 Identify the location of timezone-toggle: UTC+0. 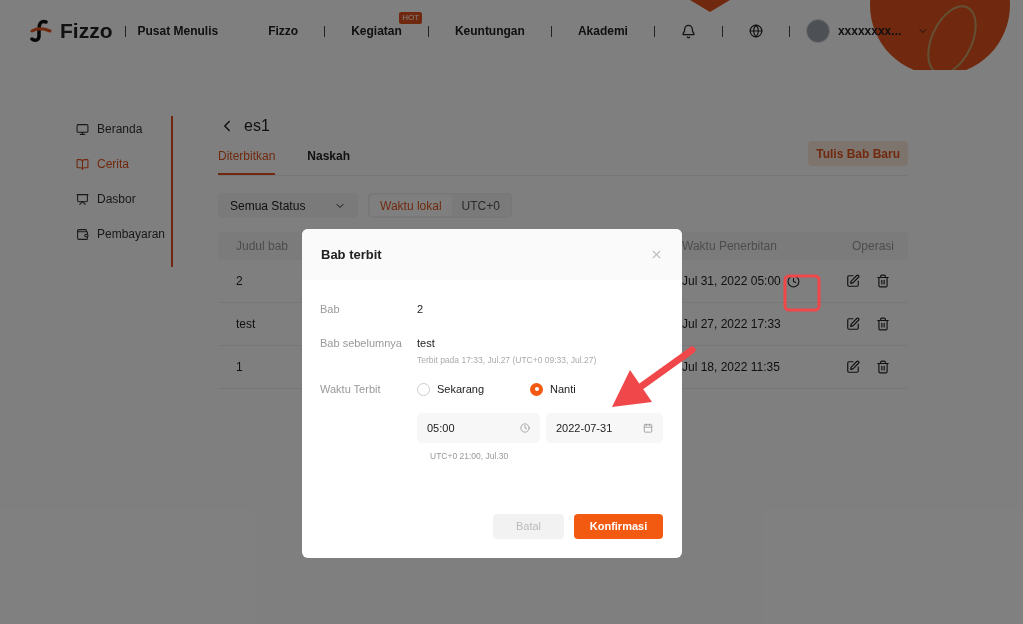
(480, 205).